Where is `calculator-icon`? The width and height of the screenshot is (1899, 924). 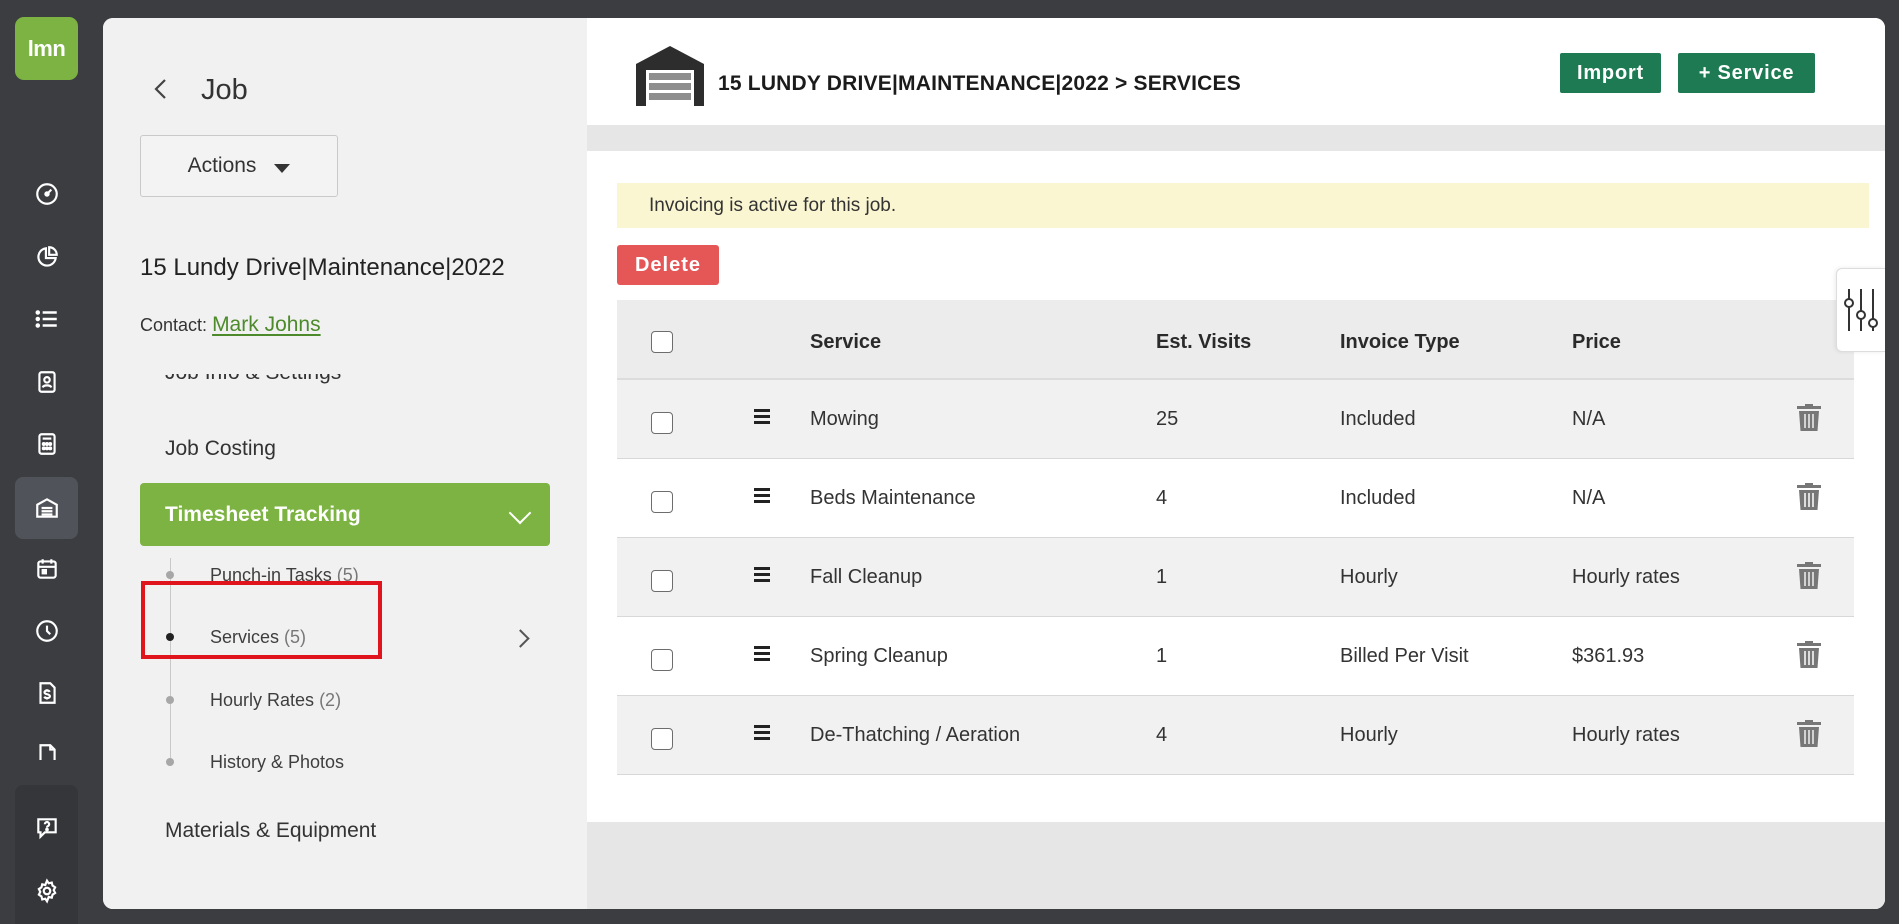
calculator-icon is located at coordinates (46, 444).